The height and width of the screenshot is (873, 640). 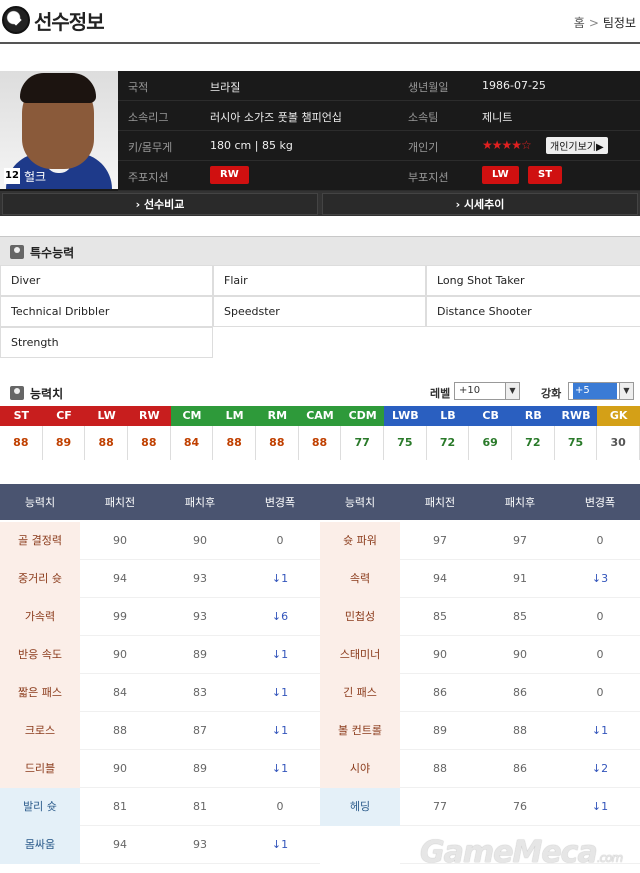 I want to click on traits-title: 특수능력, so click(x=52, y=253).